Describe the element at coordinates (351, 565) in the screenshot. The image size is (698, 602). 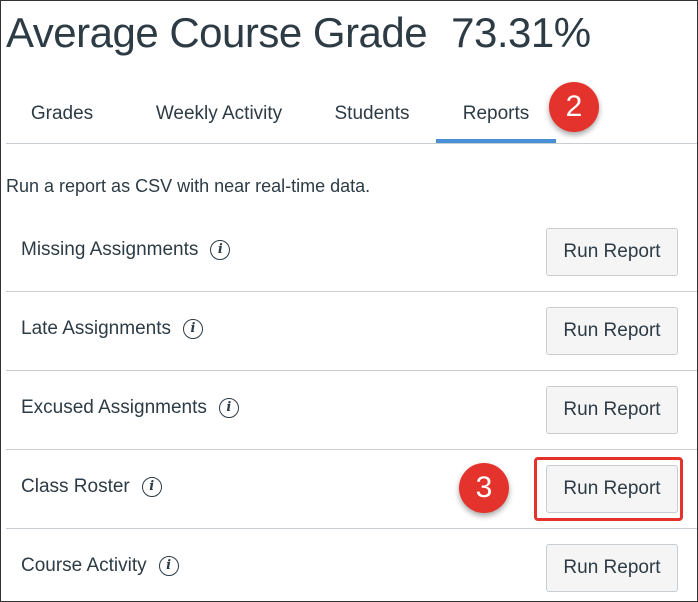
I see `report-row-course-activity: Course Activity i Run Report` at that location.